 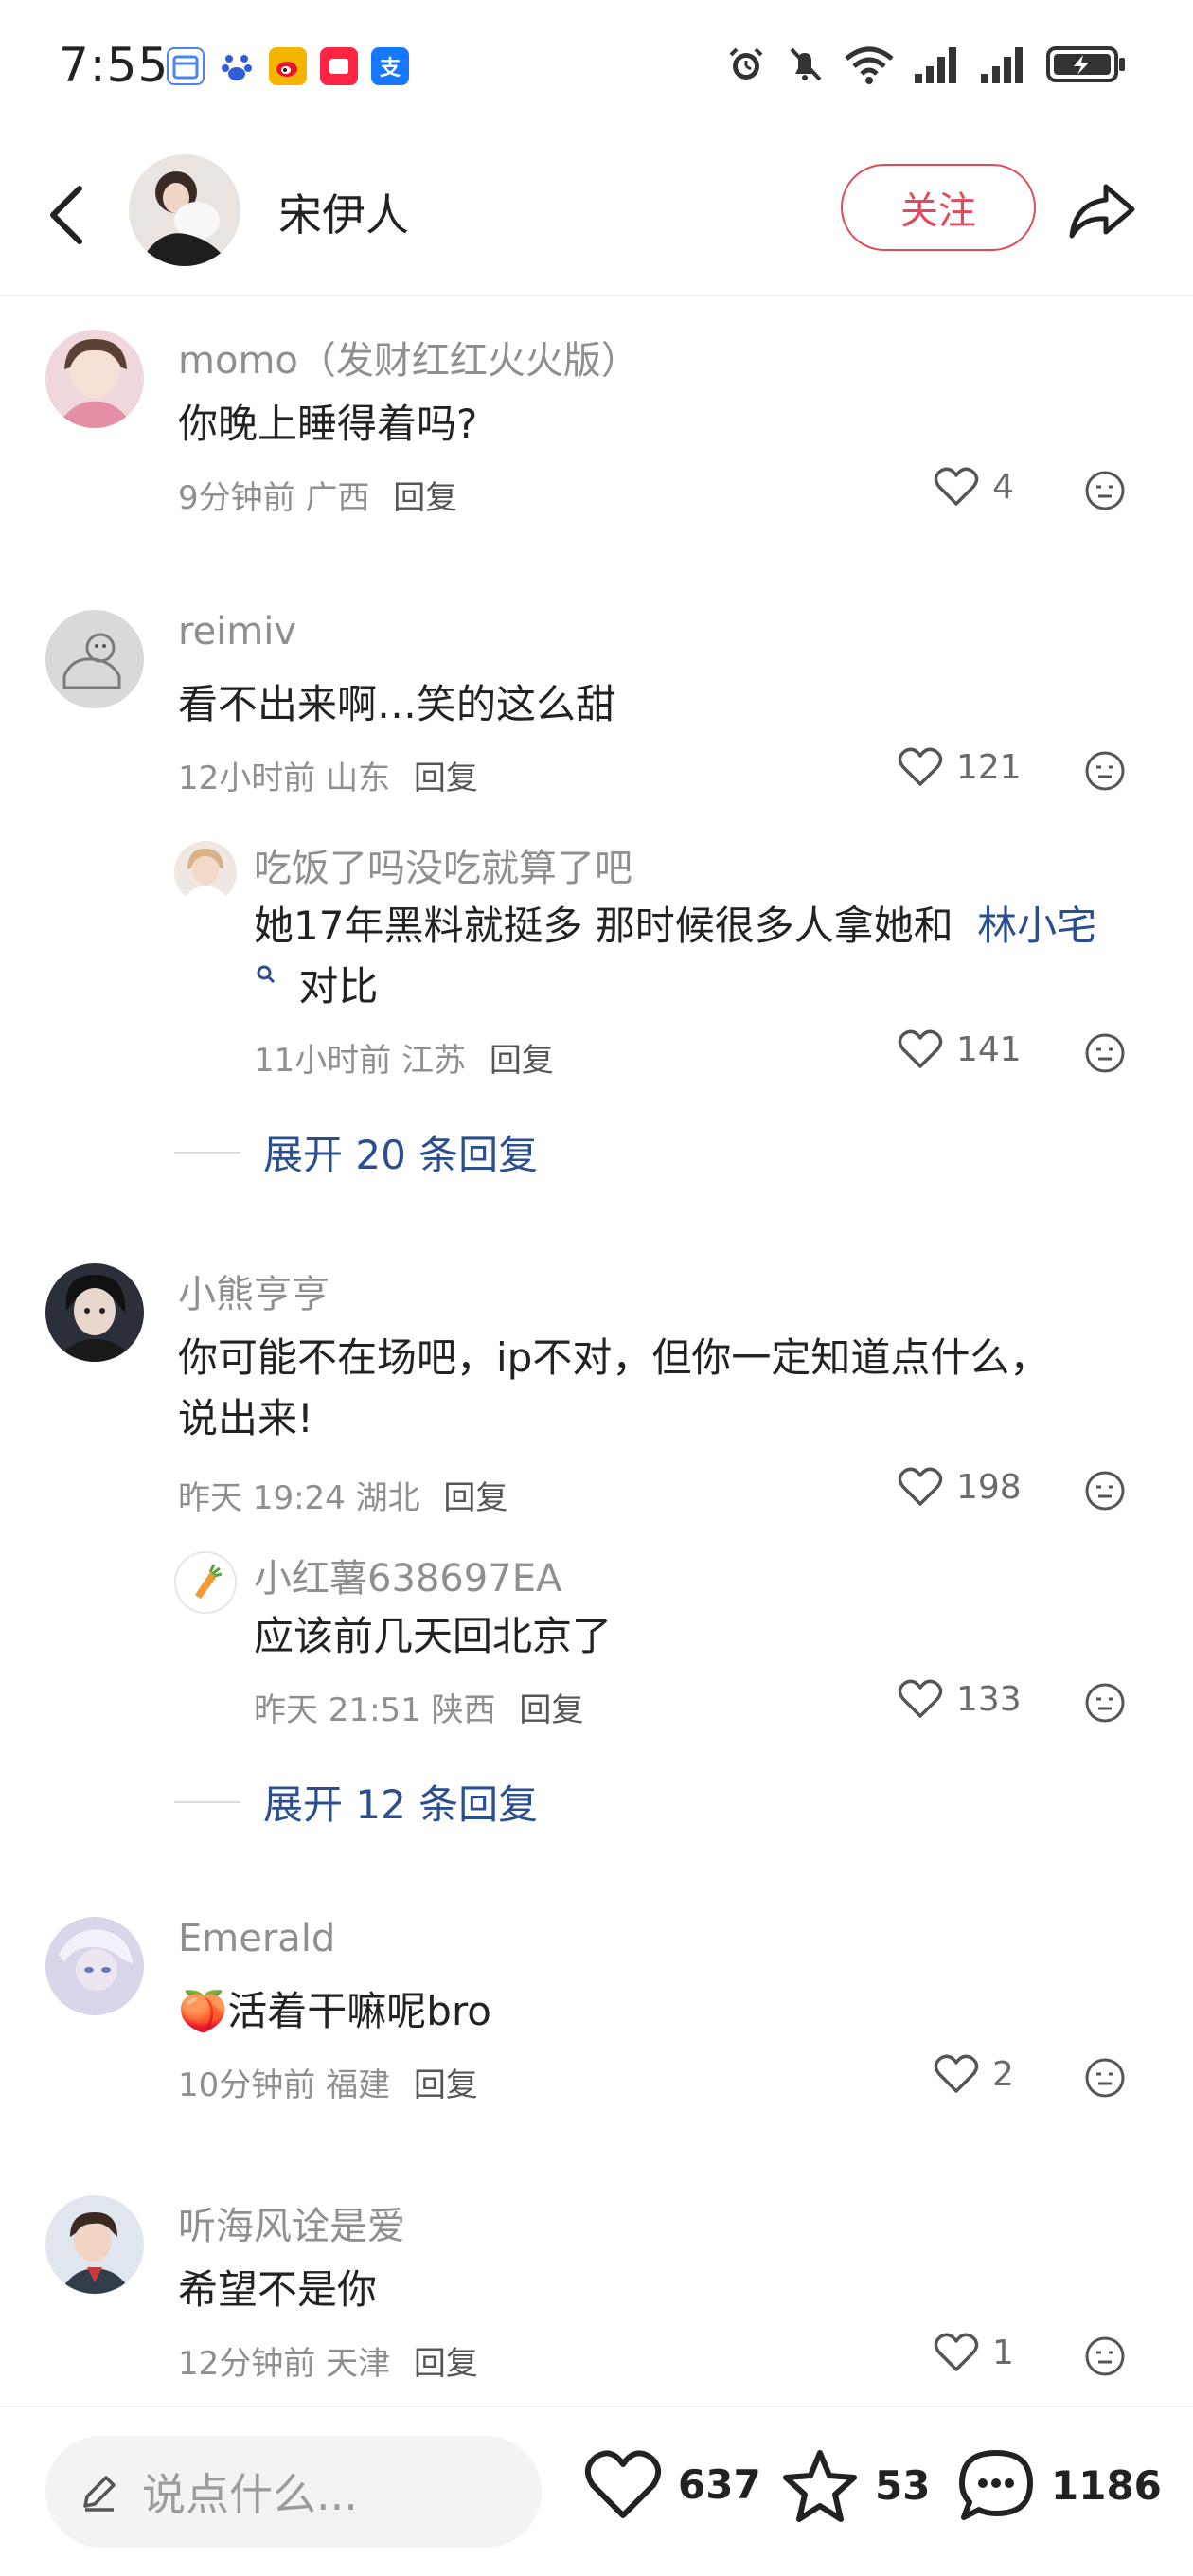 I want to click on comment-text: 🍑活着干嘛呢bro, so click(x=334, y=2011).